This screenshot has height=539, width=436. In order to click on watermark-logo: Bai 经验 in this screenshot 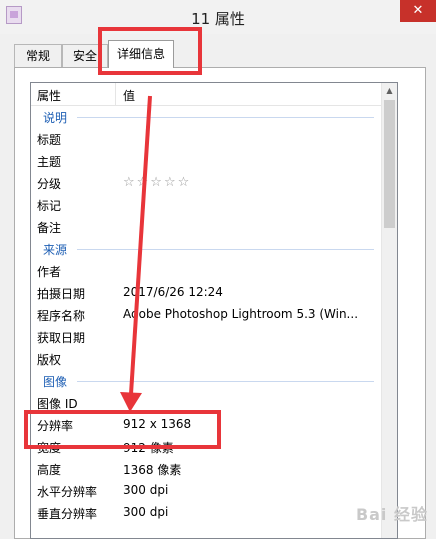, I will do `click(391, 514)`.